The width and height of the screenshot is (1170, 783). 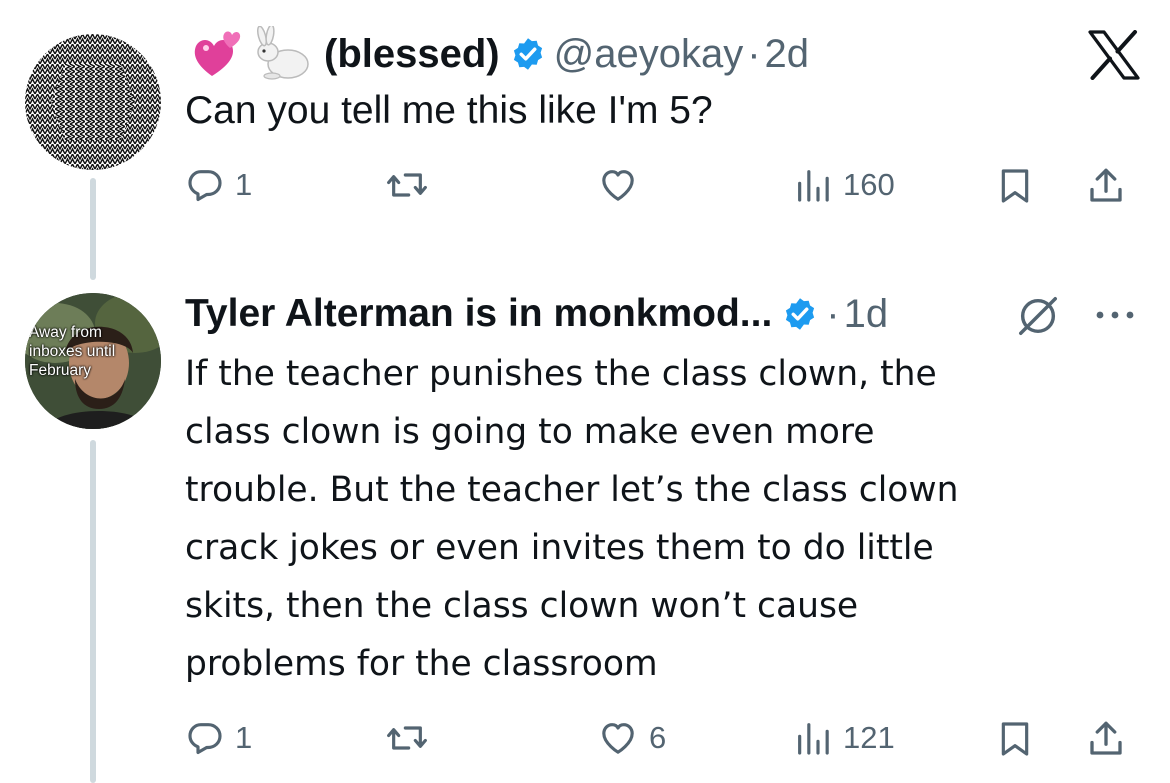 I want to click on timestamp: 2d, so click(x=787, y=54).